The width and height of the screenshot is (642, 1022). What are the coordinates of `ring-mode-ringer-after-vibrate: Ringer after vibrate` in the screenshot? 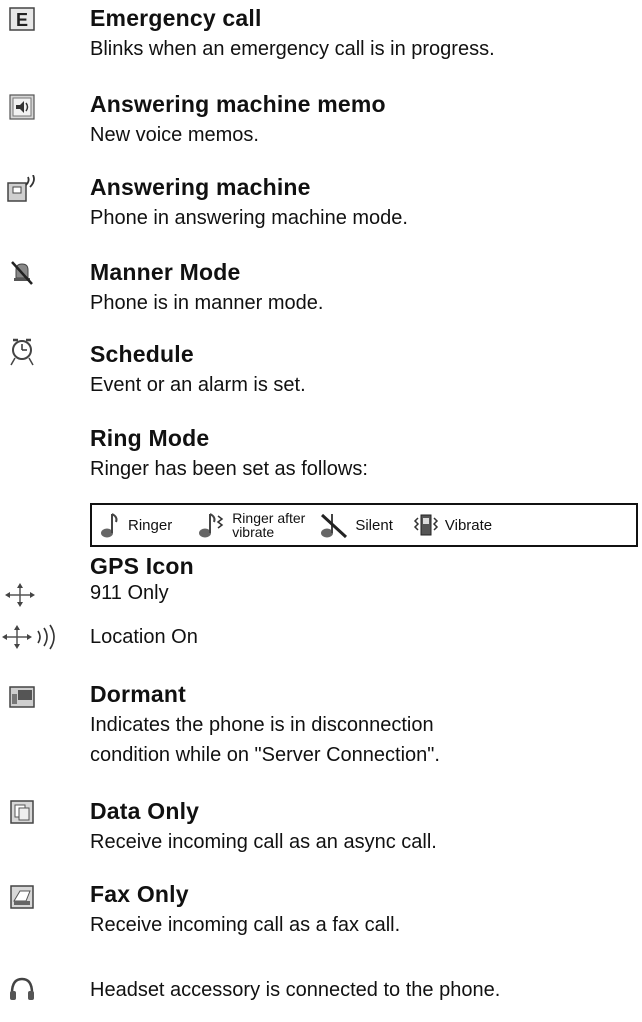 It's located at (251, 525).